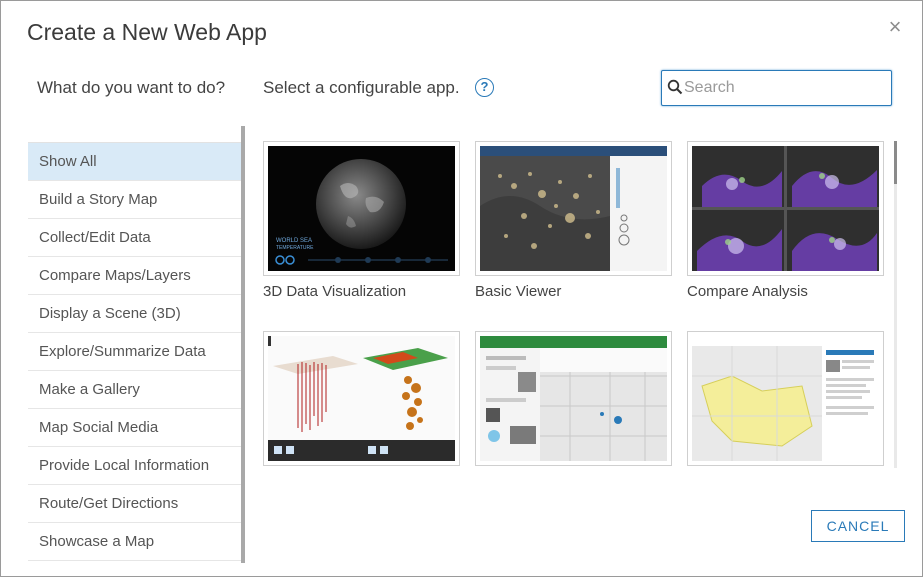 The image size is (923, 577). I want to click on category-item-explore-summarize-data: Explore/Summarize Data, so click(134, 352).